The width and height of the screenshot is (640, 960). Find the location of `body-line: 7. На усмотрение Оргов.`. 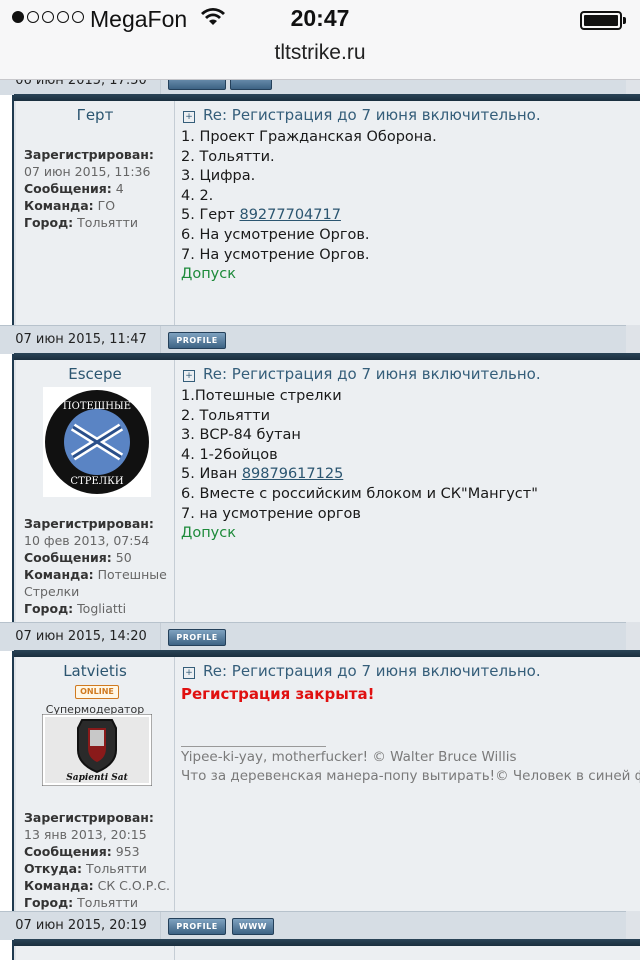

body-line: 7. На усмотрение Оргов. is located at coordinates (275, 254).